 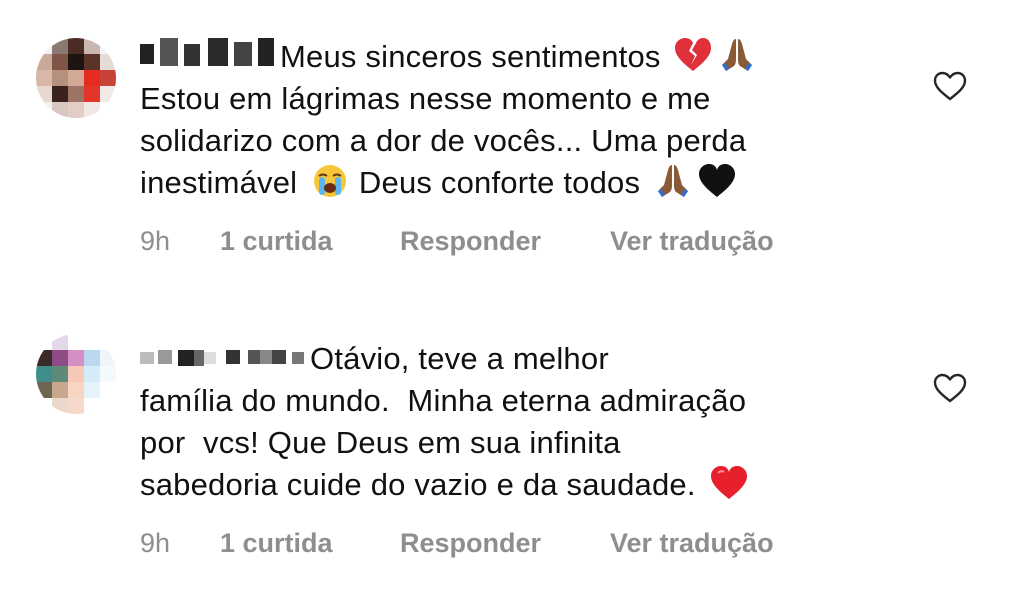 I want to click on broken-heart-icon, so click(x=693, y=55).